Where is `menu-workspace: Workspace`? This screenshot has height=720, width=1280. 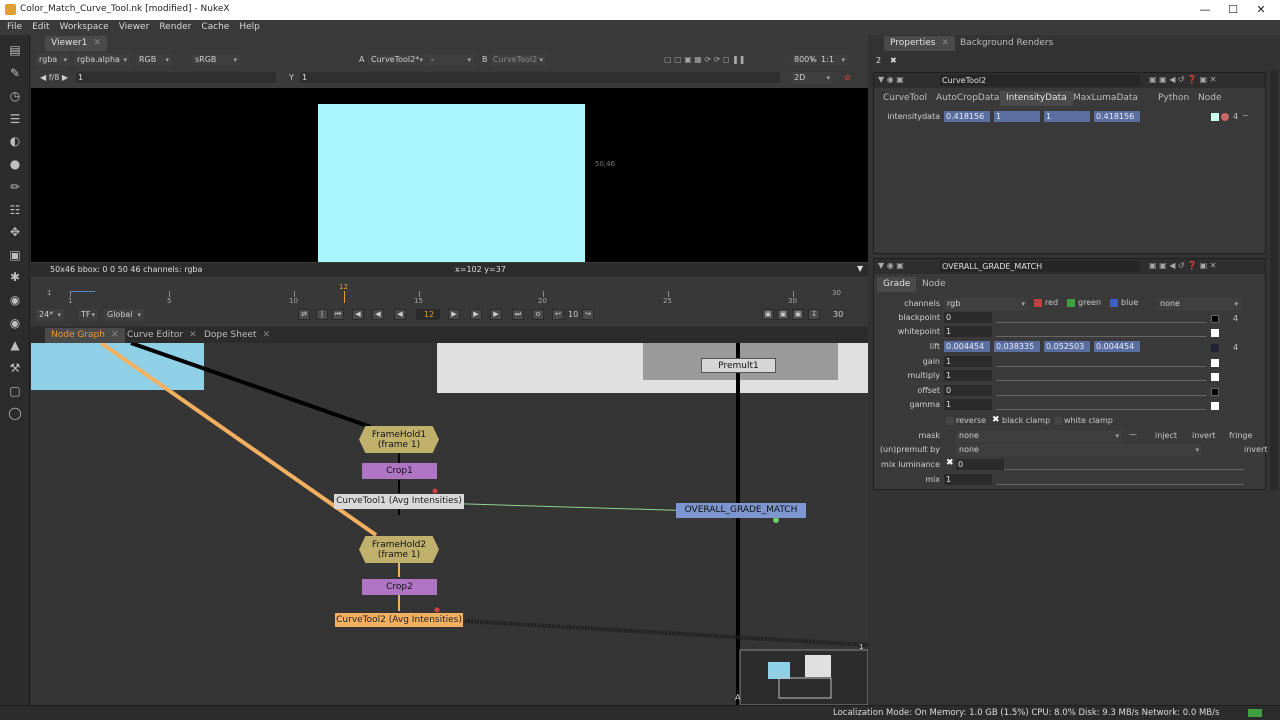 menu-workspace: Workspace is located at coordinates (84, 27).